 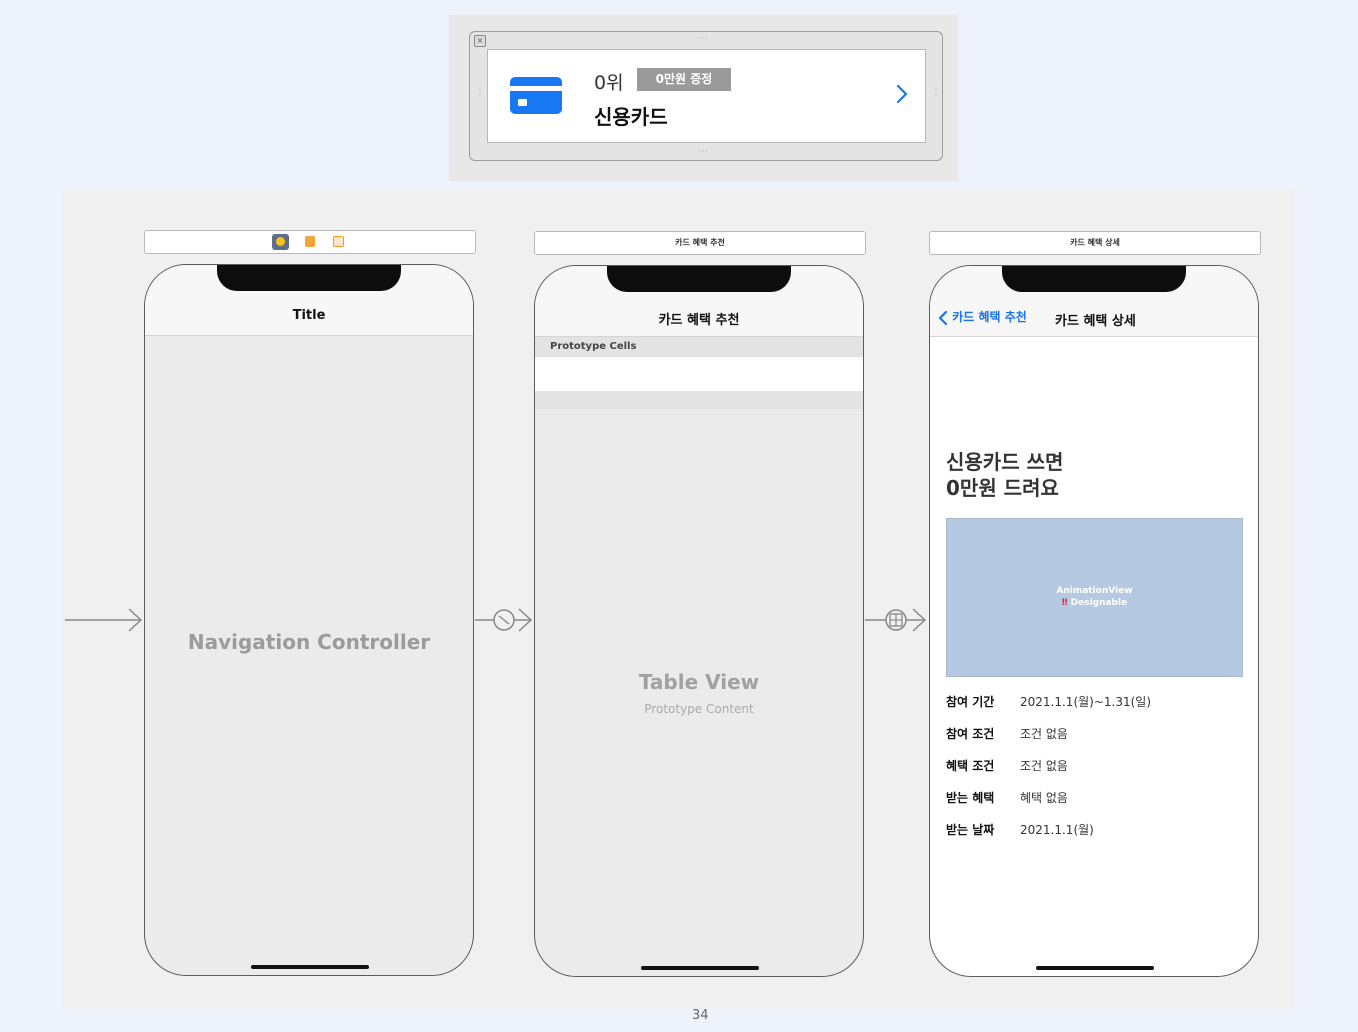 I want to click on segue-root-arrow, so click(x=505, y=620).